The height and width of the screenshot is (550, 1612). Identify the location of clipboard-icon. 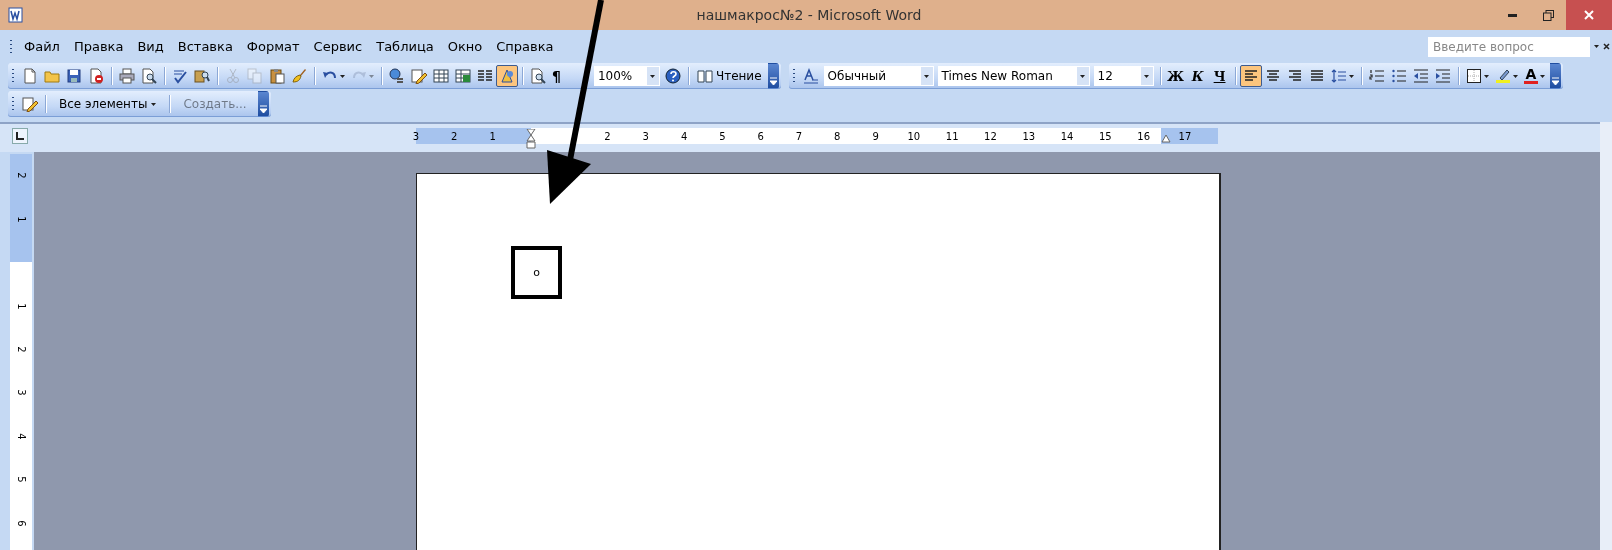
(277, 76).